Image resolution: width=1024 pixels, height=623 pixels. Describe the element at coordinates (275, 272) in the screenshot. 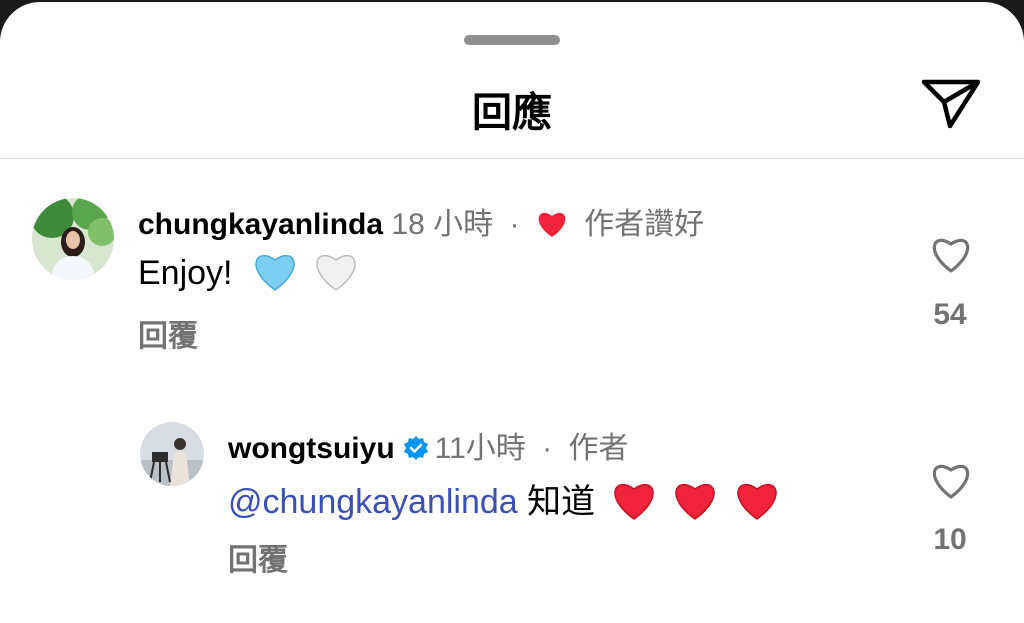

I see `light-blue-heart-icon` at that location.